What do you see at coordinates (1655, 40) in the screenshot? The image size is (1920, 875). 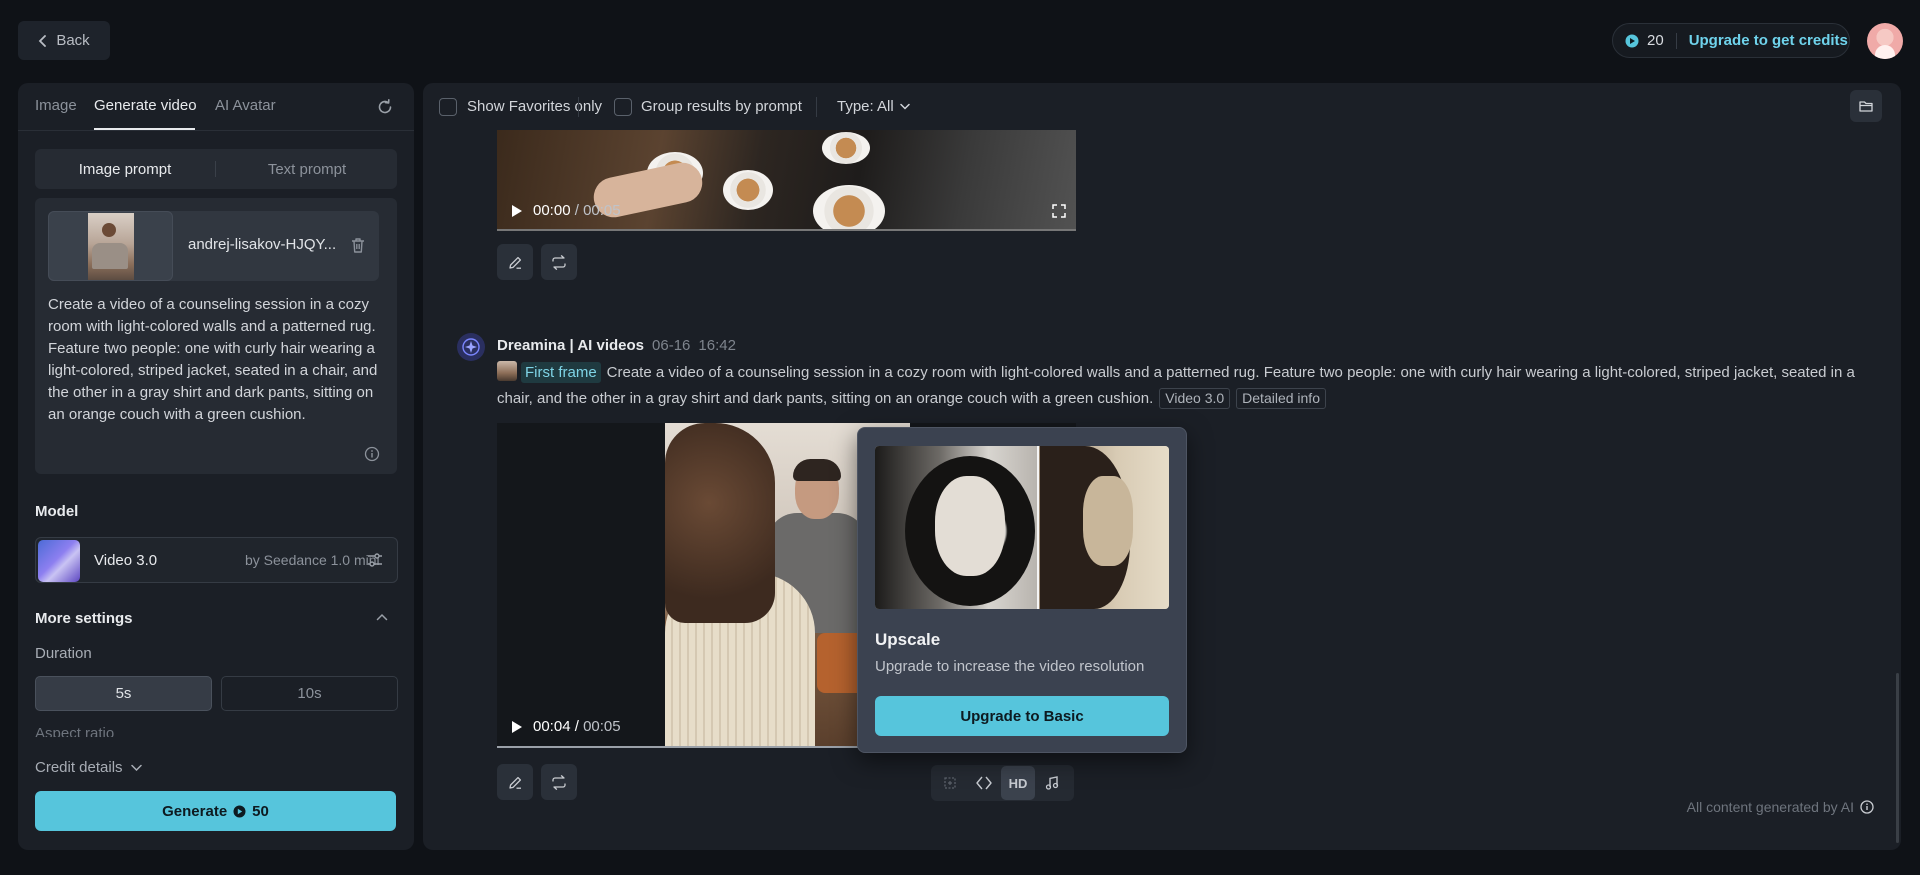 I see `credits-count: 20` at bounding box center [1655, 40].